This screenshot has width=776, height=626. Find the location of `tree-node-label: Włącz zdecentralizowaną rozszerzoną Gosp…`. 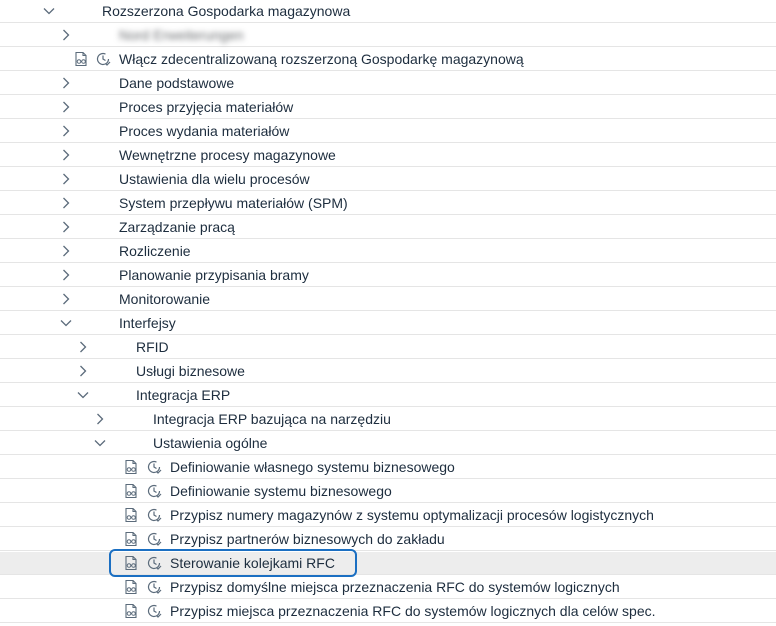

tree-node-label: Włącz zdecentralizowaną rozszerzoną Gosp… is located at coordinates (321, 59).